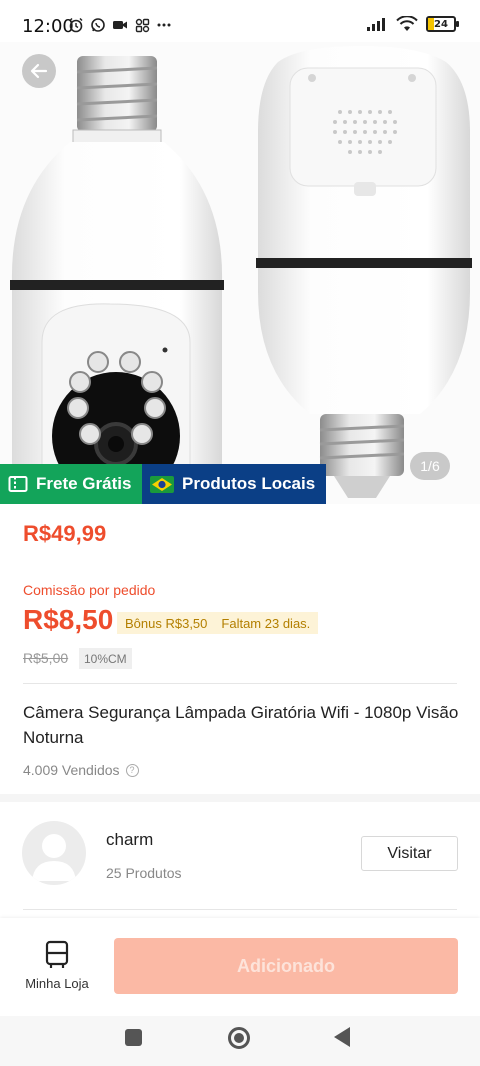 The width and height of the screenshot is (480, 1066). I want to click on wifi-icon, so click(407, 23).